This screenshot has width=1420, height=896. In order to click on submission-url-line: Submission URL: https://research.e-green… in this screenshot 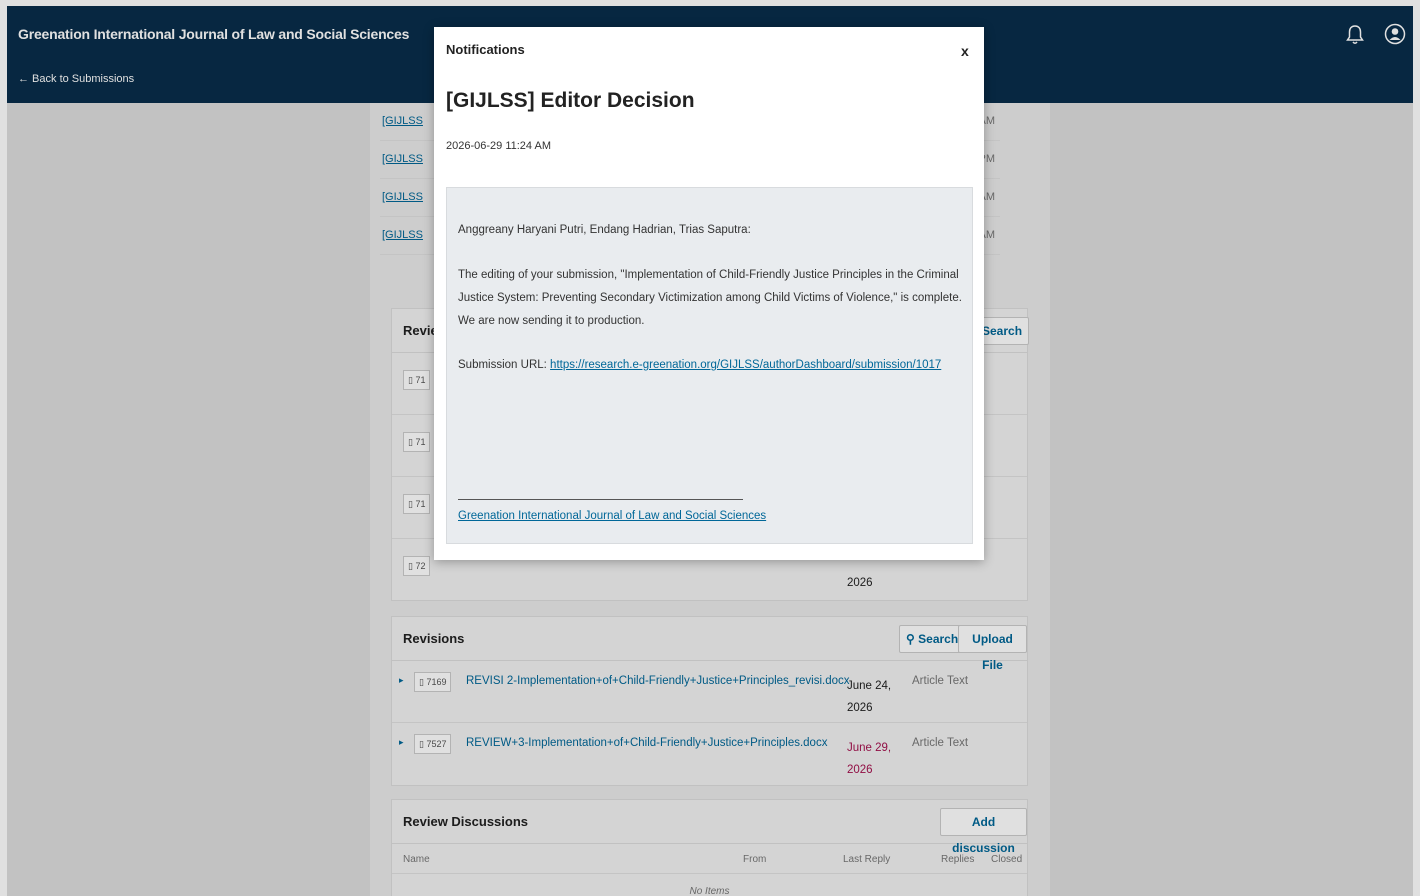, I will do `click(699, 365)`.